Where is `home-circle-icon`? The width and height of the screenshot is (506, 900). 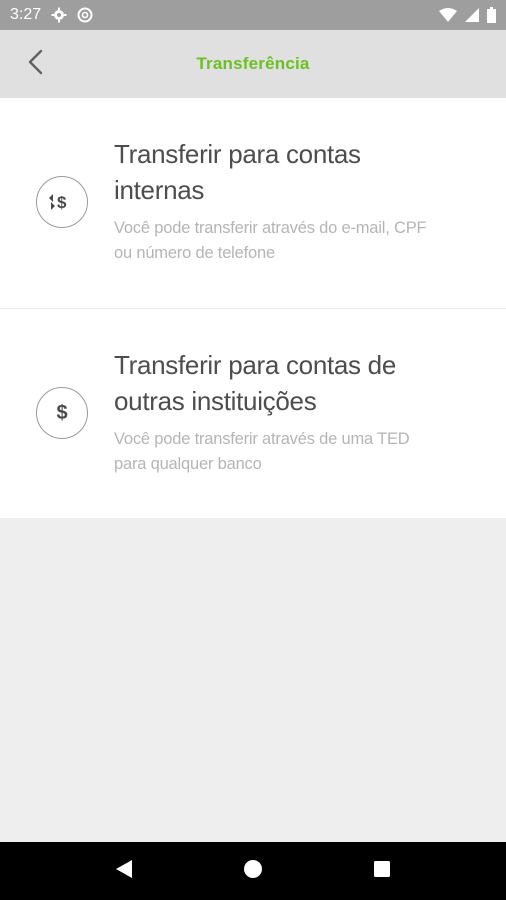
home-circle-icon is located at coordinates (253, 871).